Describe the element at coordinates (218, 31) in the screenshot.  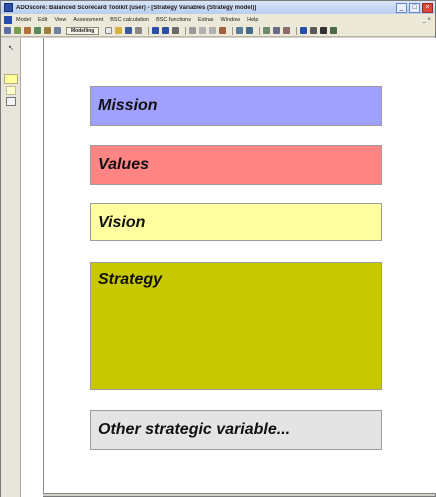
I see `toolbar: Modelling` at that location.